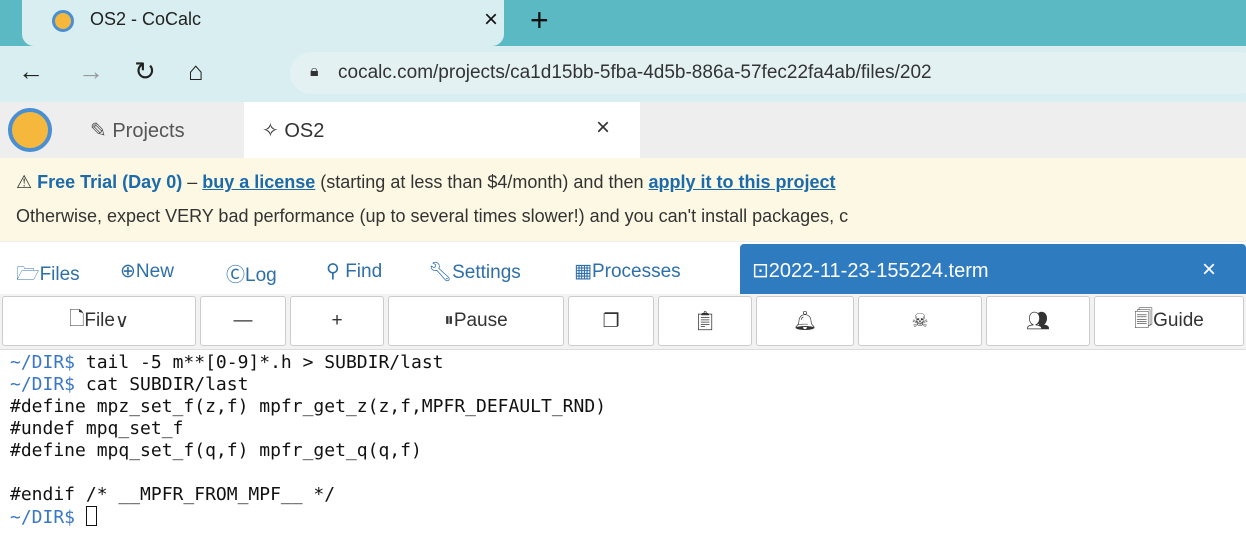 The width and height of the screenshot is (1246, 554). I want to click on nav-processes-label: Processes, so click(636, 271).